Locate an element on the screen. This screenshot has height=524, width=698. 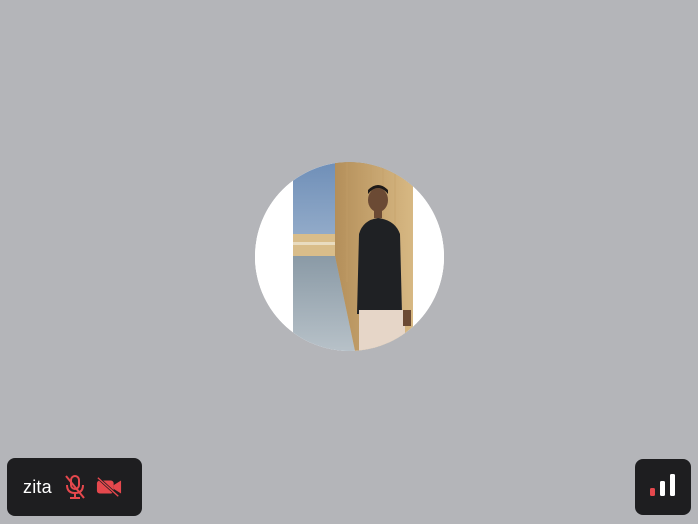
participant-name: zita is located at coordinates (37, 486).